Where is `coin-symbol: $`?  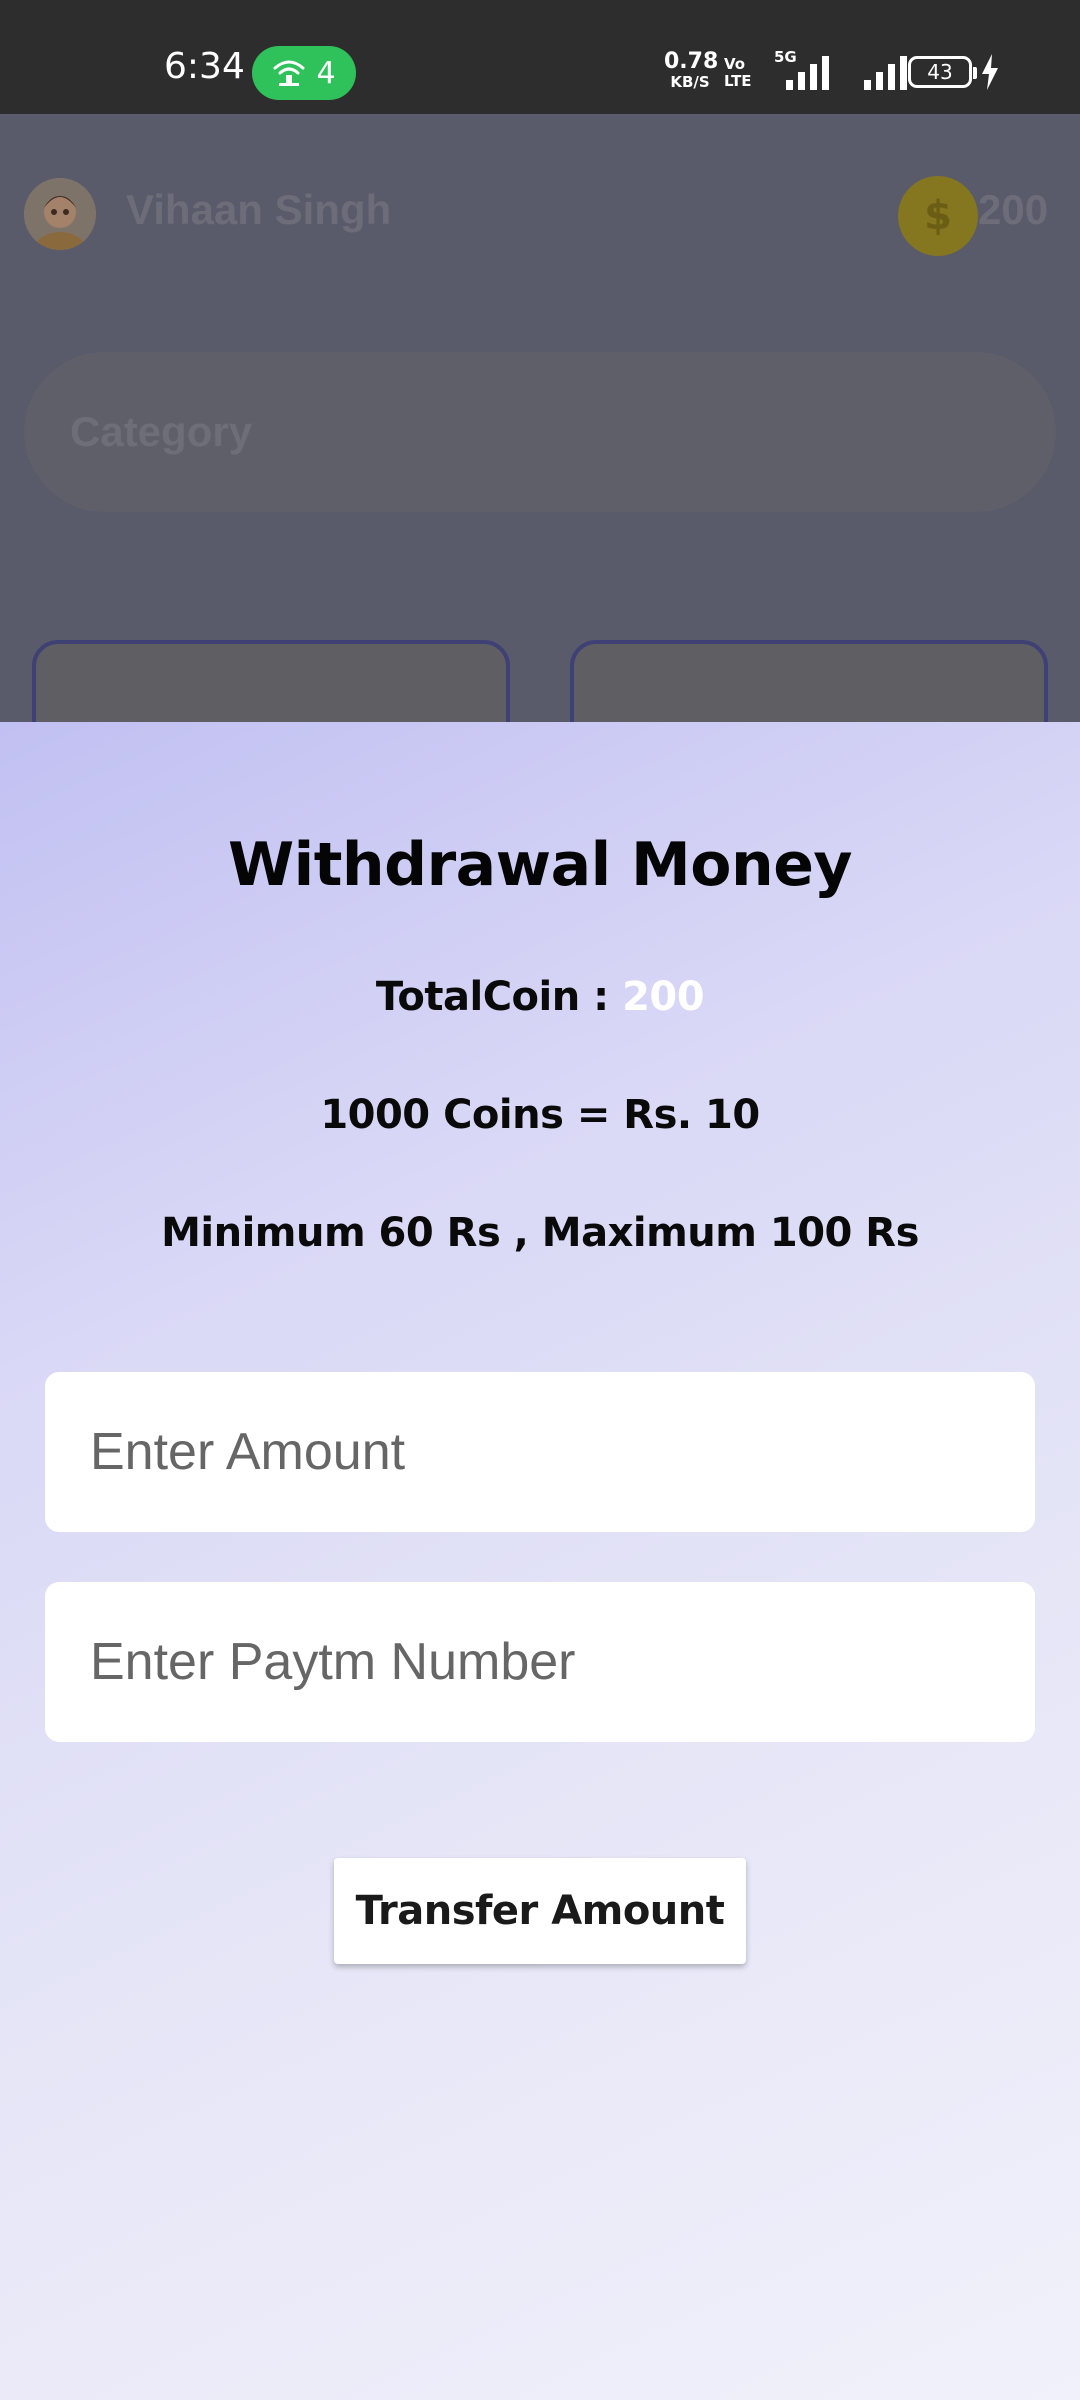 coin-symbol: $ is located at coordinates (938, 216).